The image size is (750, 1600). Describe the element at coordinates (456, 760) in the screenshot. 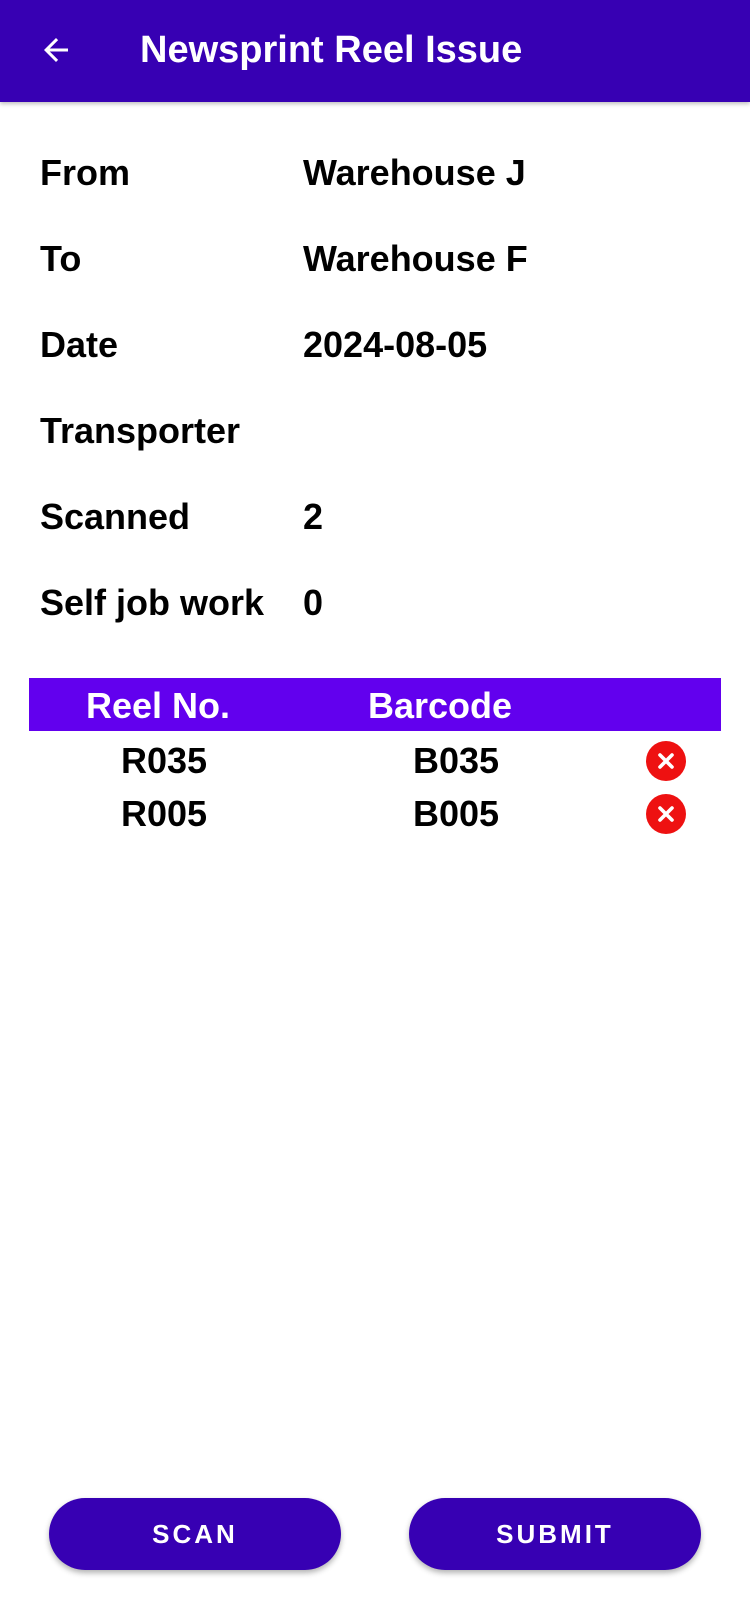

I see `barcode-cell: B035` at that location.